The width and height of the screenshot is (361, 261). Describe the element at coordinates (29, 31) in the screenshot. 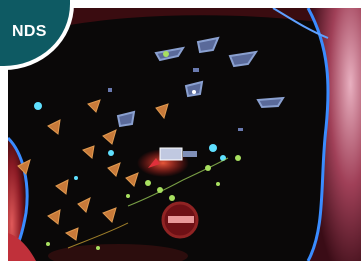

I see `badge-label: NDS` at that location.